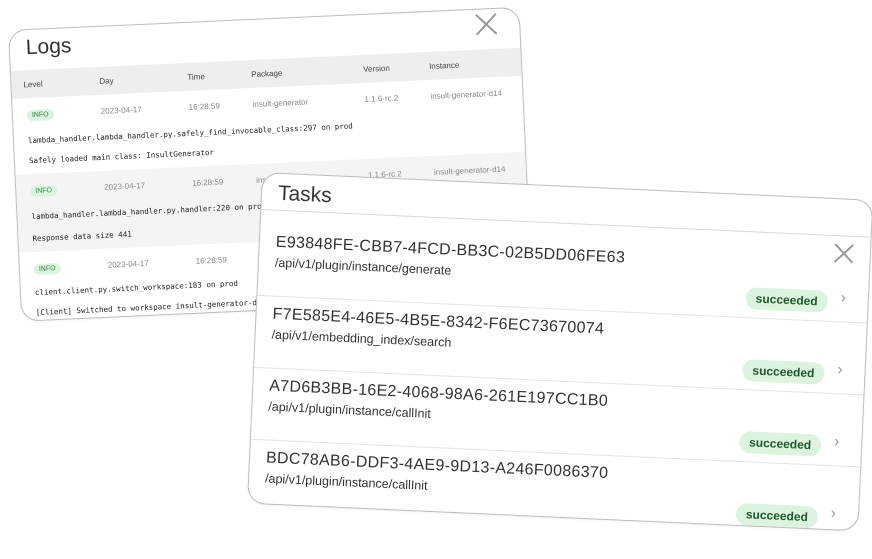 The height and width of the screenshot is (559, 872). I want to click on task-path: /api/v1/embedding_index/search, so click(361, 338).